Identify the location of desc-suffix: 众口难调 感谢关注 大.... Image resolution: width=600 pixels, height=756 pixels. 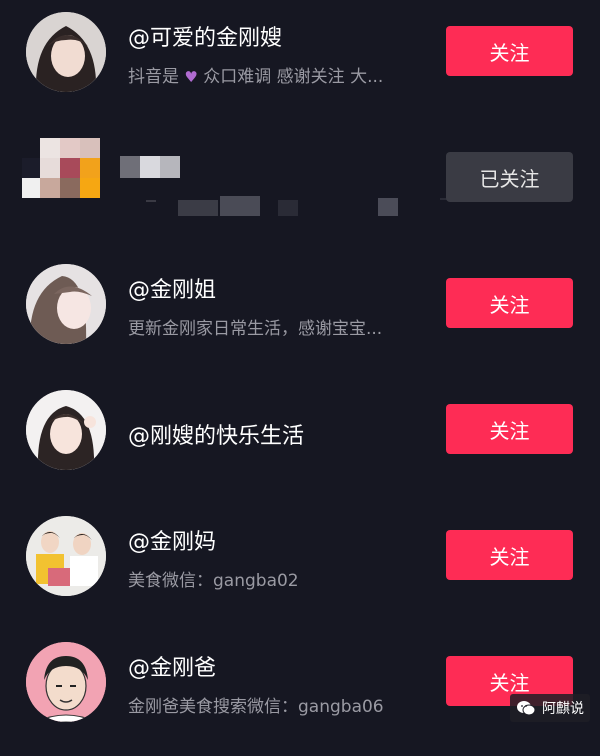
(293, 77).